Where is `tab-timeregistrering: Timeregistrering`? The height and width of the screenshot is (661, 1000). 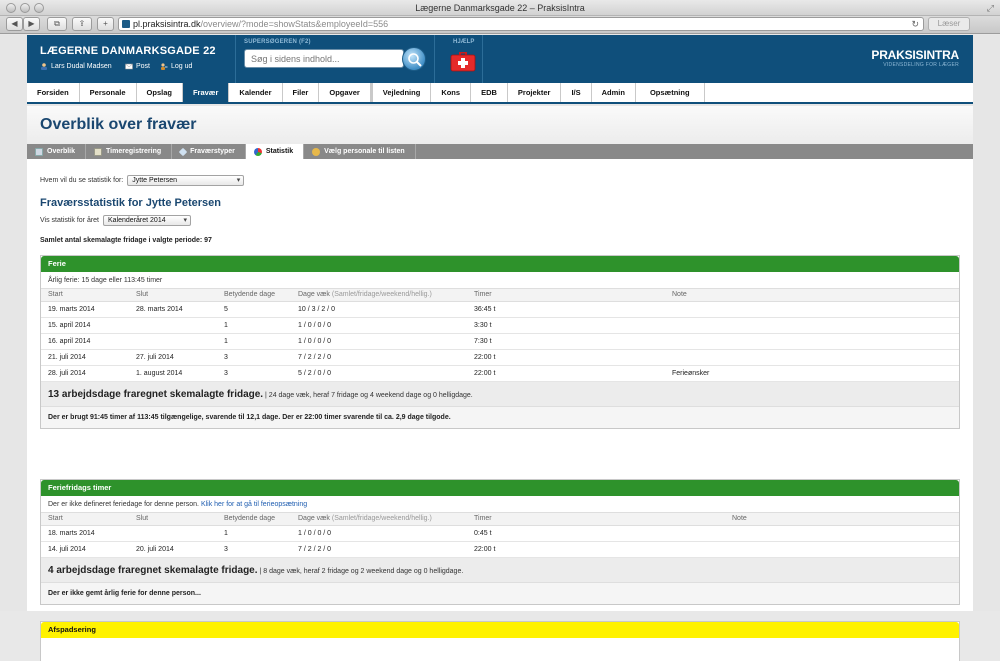
tab-timeregistrering: Timeregistrering is located at coordinates (129, 151).